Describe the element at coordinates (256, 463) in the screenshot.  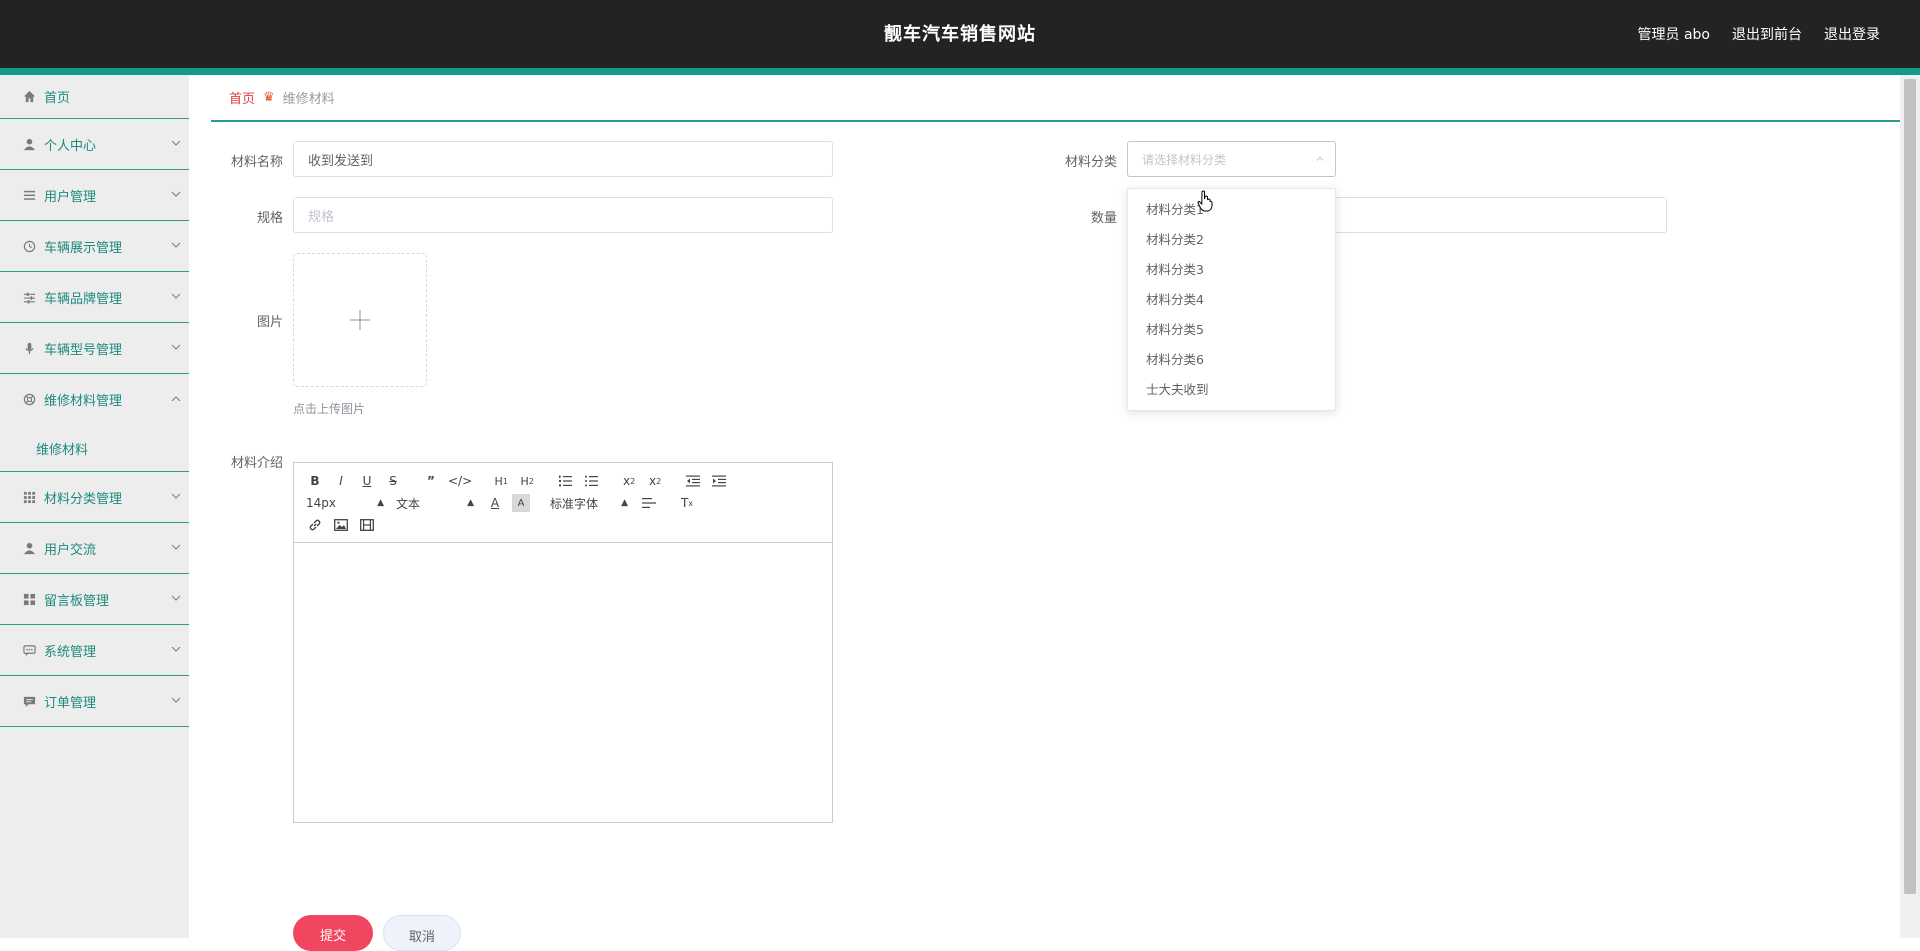
I see `intro-label: 材料介绍` at that location.